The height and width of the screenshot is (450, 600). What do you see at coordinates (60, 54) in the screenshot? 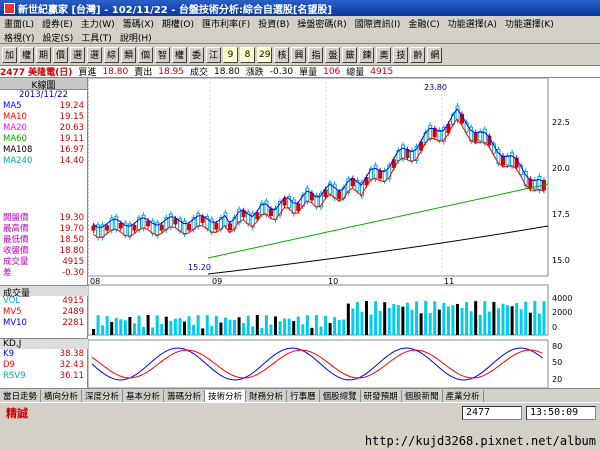
I see `toolbar-button: 價` at bounding box center [60, 54].